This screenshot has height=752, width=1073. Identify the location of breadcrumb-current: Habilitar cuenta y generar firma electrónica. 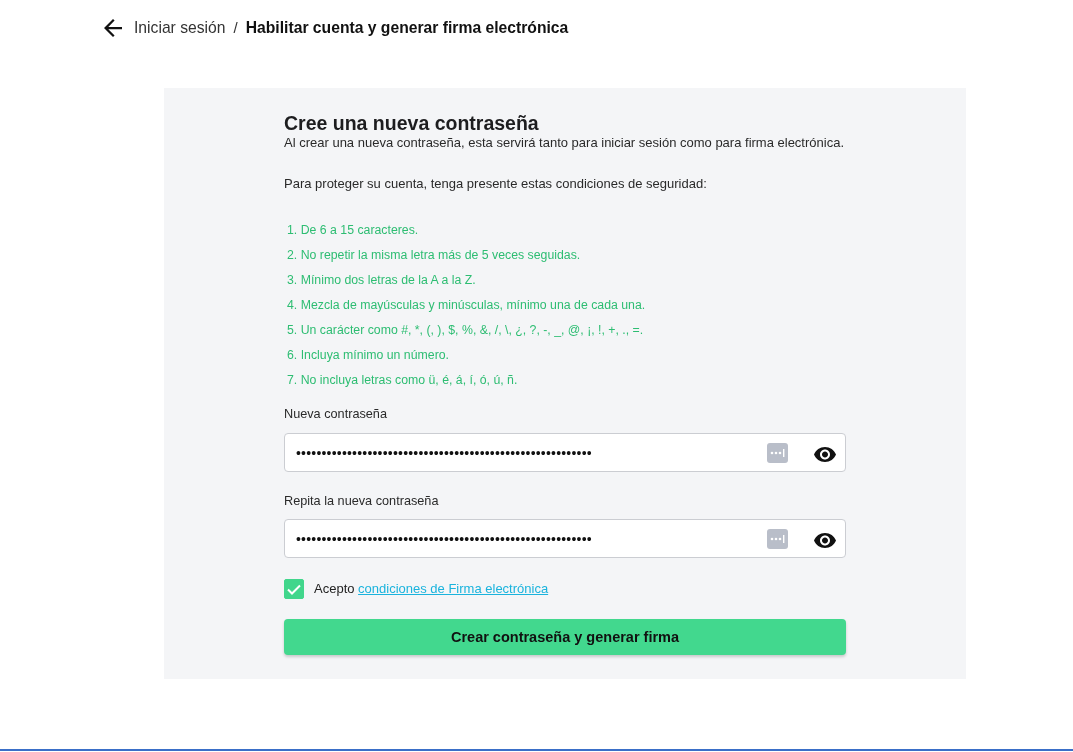
(407, 28).